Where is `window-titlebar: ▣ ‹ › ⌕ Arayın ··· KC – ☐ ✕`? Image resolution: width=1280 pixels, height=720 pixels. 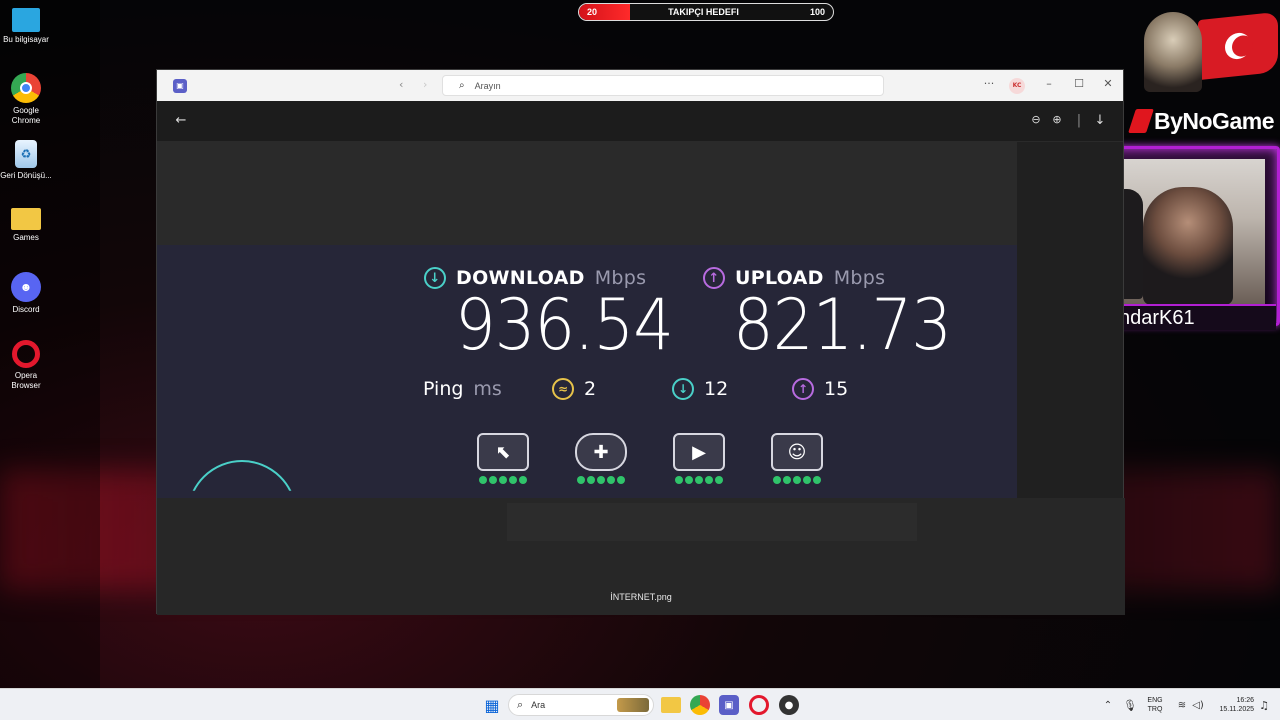 window-titlebar: ▣ ‹ › ⌕ Arayın ··· KC – ☐ ✕ is located at coordinates (640, 85).